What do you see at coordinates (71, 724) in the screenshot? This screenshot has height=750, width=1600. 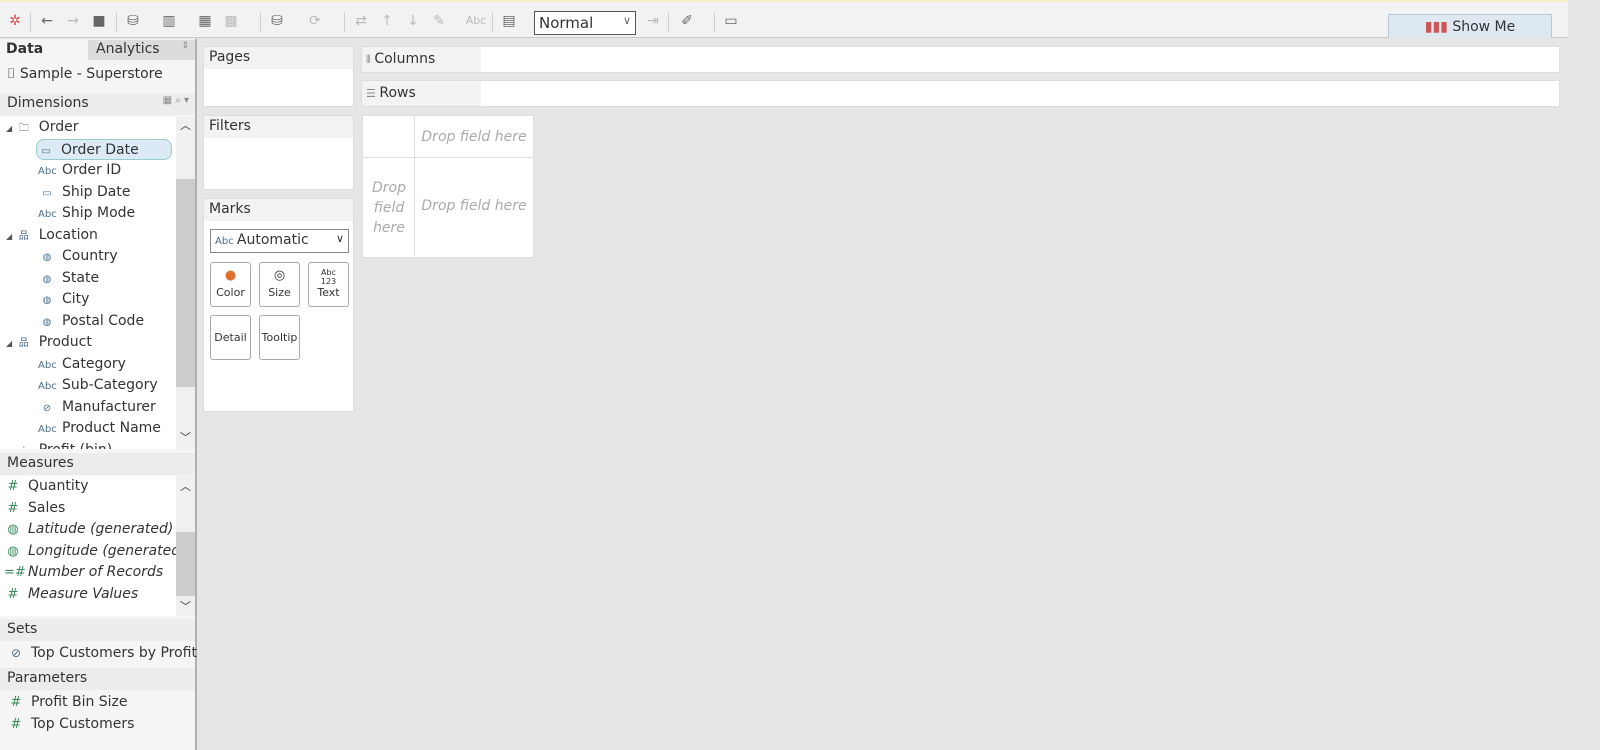 I see `parameter-item: # Top Customers` at bounding box center [71, 724].